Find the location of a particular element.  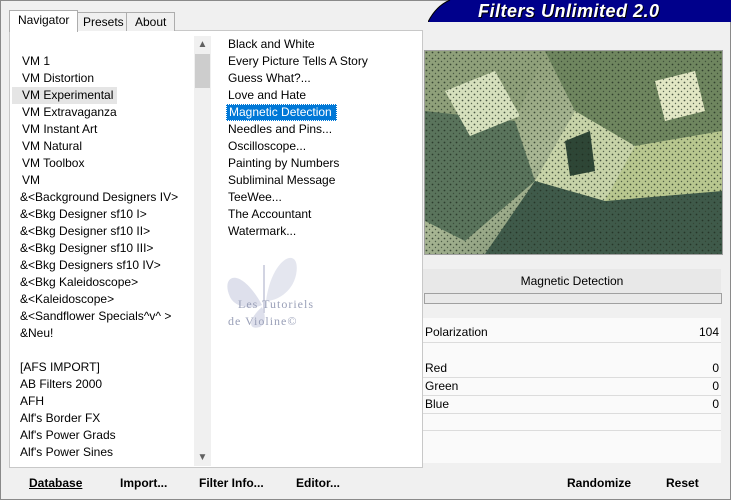

parameter-panel: Polarization 104 Red 0 Green 0 Blue 0 is located at coordinates (572, 390).